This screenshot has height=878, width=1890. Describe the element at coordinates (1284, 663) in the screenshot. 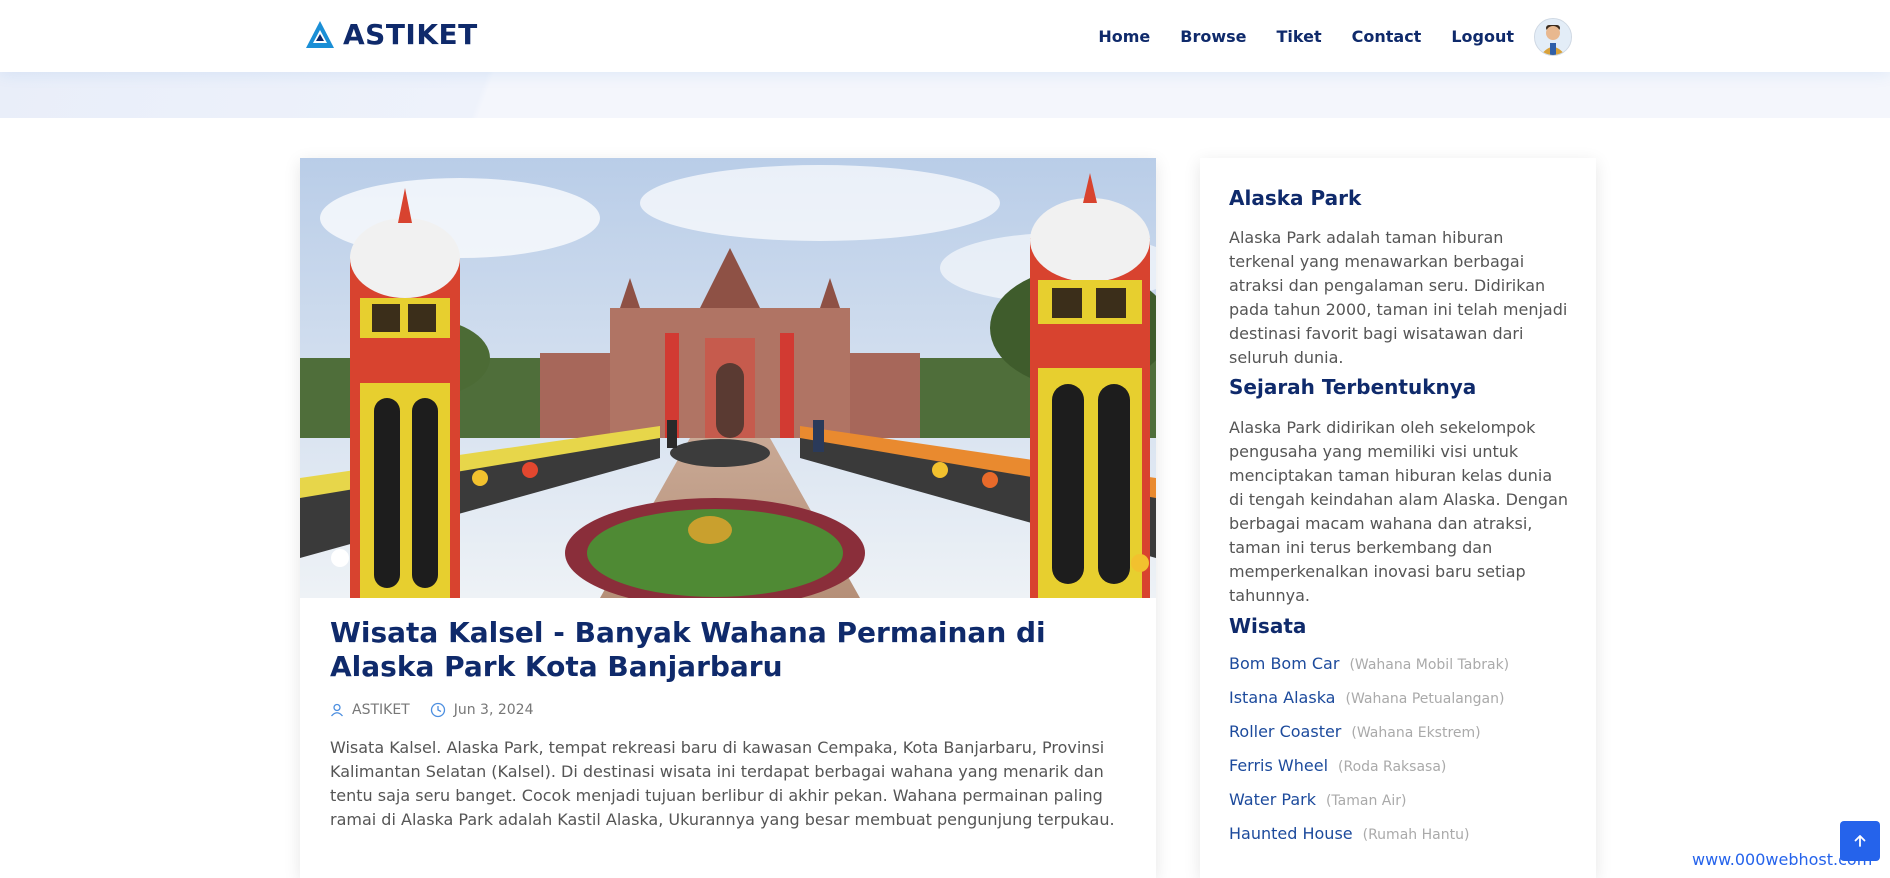

I see `wisata-name: Bom Bom Car` at that location.